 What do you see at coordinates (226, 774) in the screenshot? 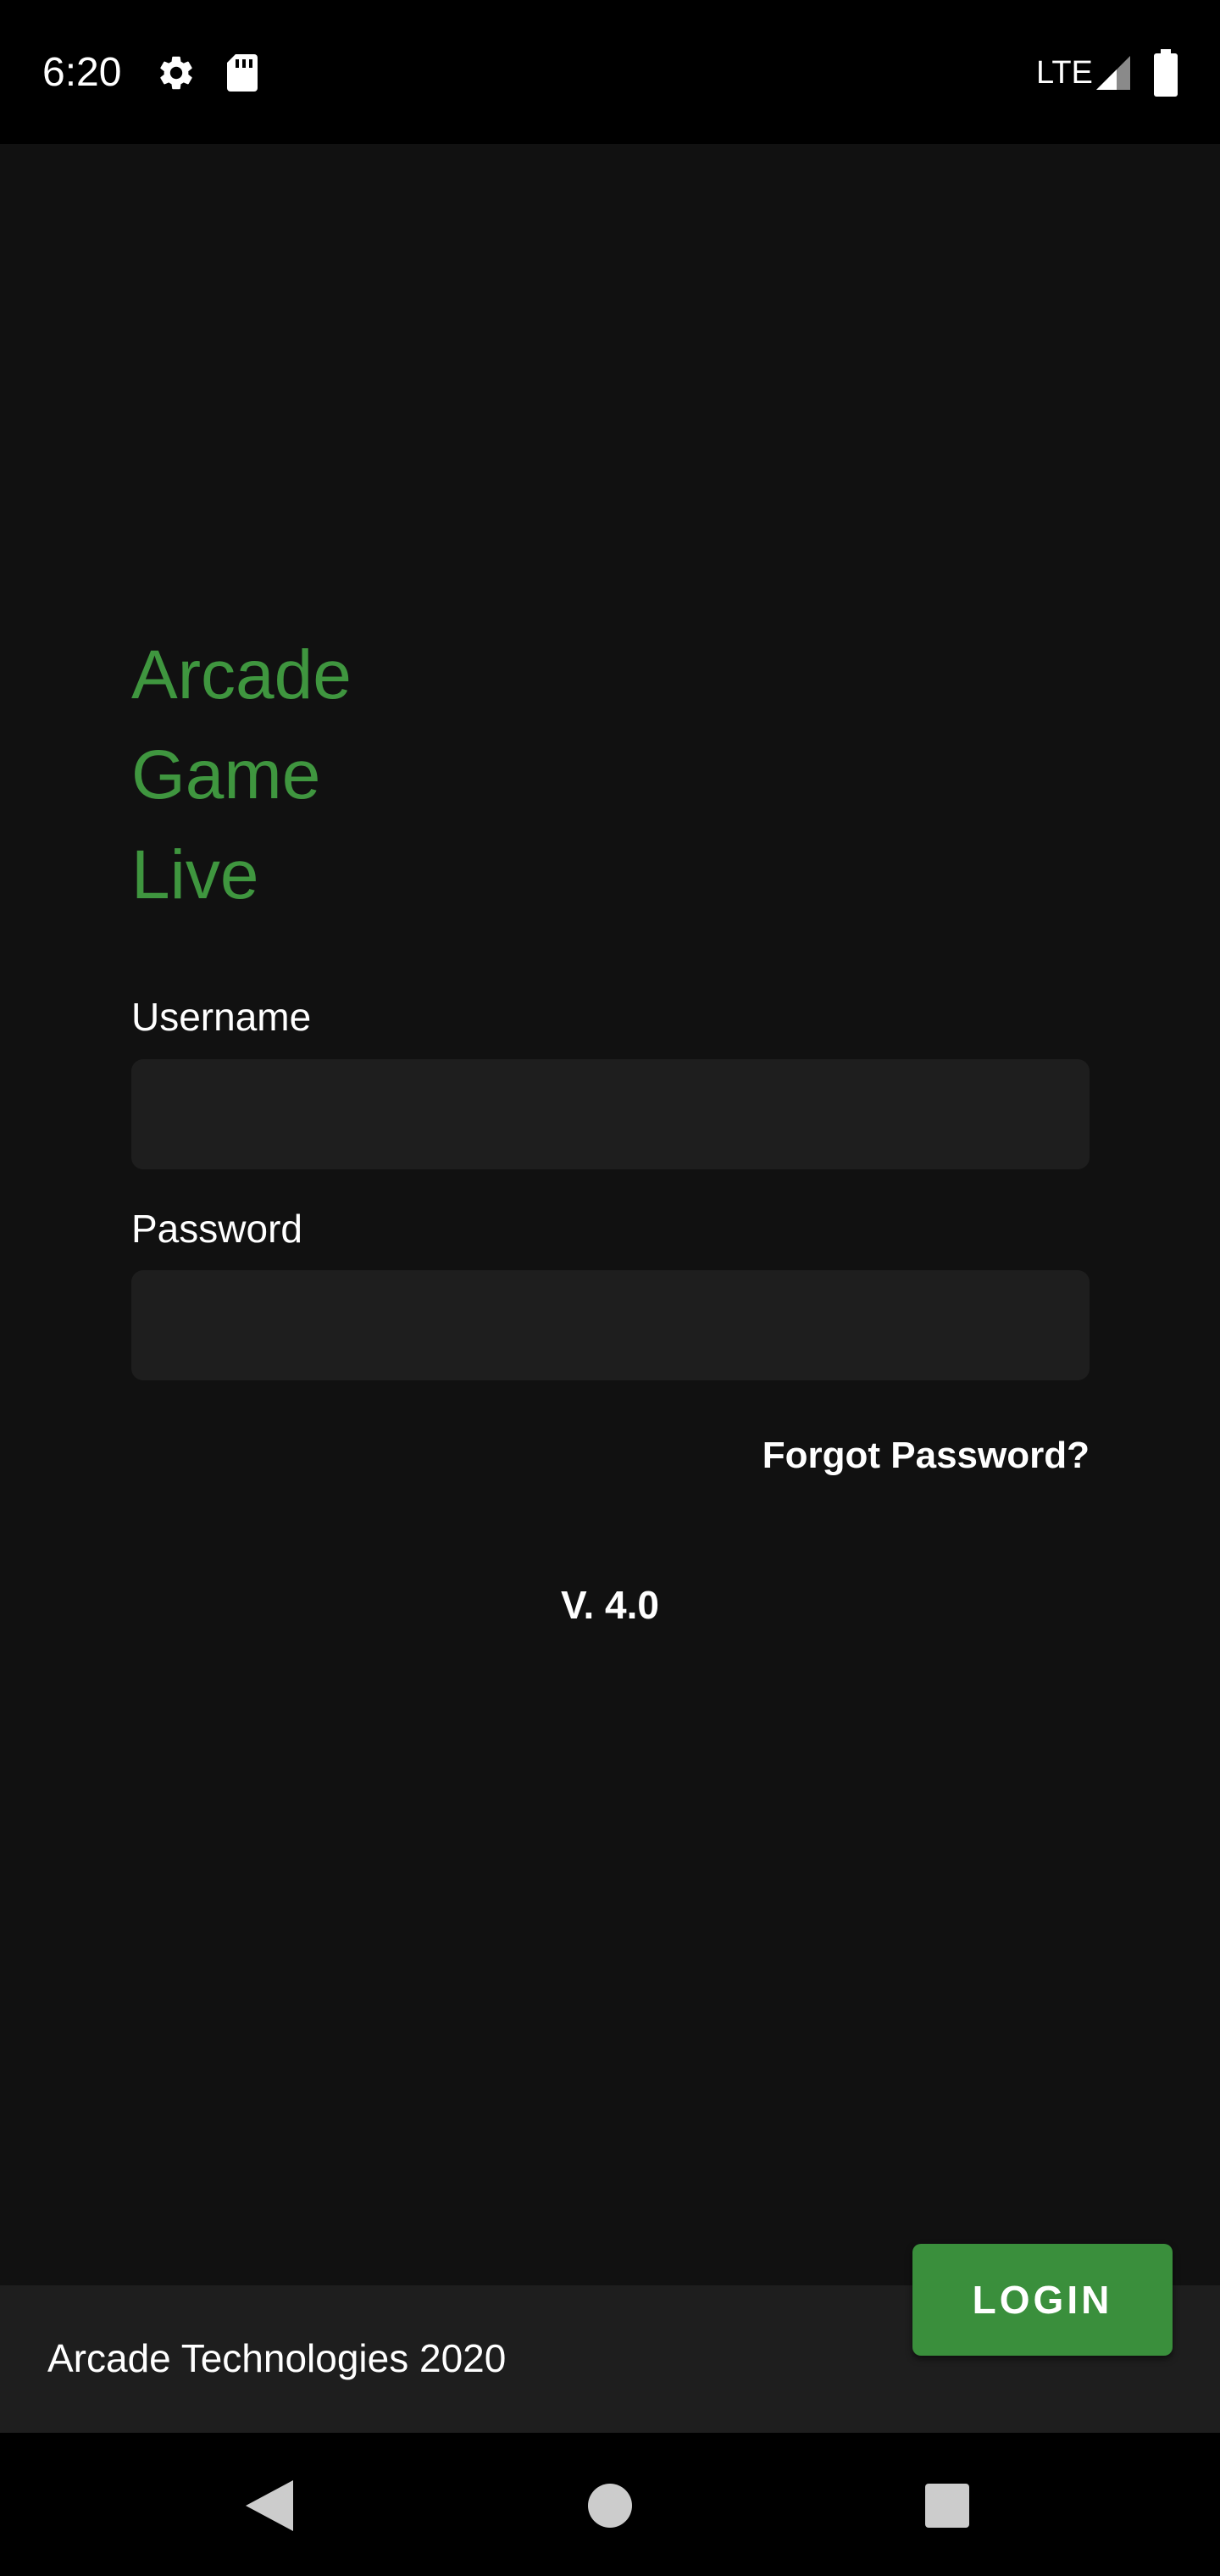
I see `title-line: Game` at bounding box center [226, 774].